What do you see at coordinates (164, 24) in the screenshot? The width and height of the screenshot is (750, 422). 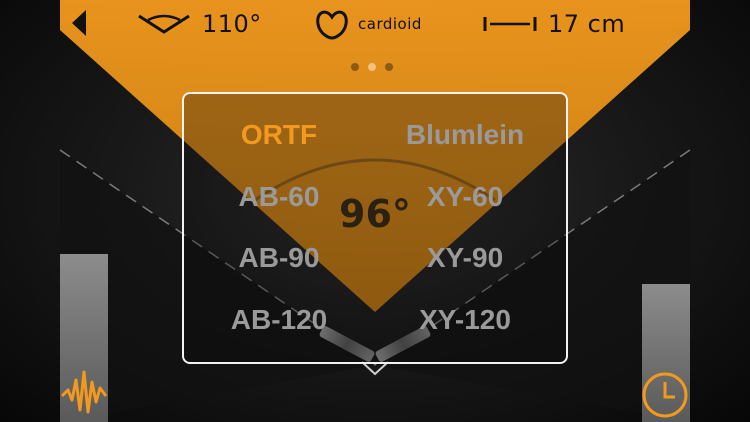 I see `mic-angle-icon` at bounding box center [164, 24].